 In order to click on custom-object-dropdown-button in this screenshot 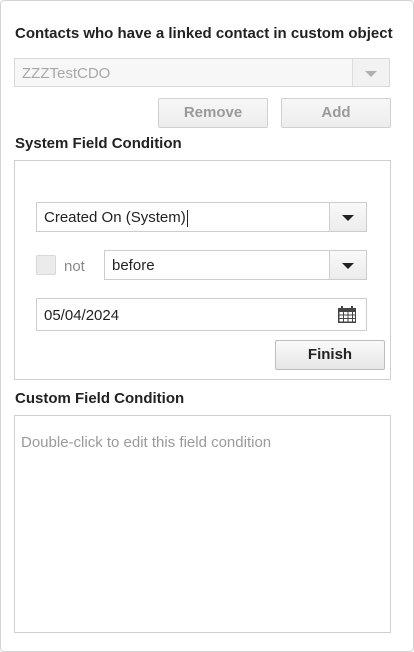, I will do `click(370, 72)`.